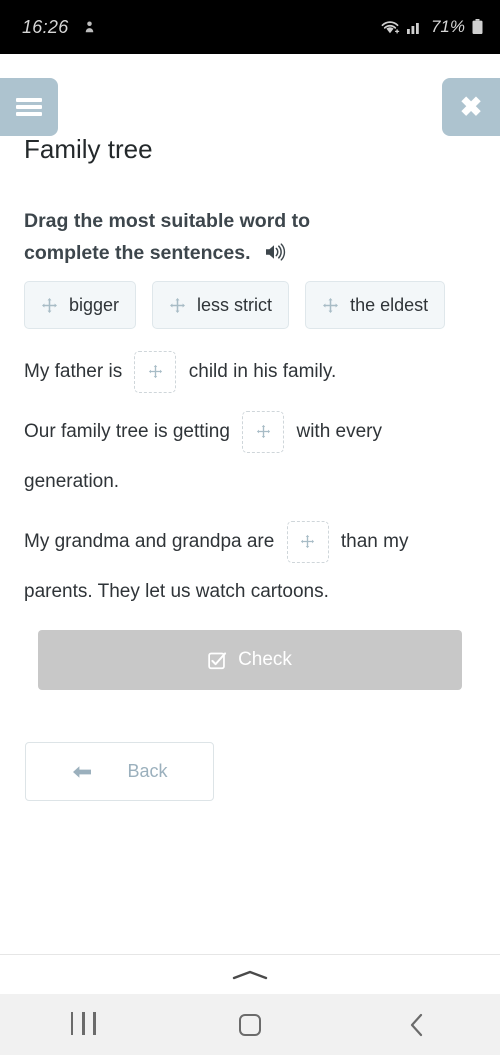 This screenshot has height=1055, width=500. I want to click on close-icon: ✖, so click(471, 106).